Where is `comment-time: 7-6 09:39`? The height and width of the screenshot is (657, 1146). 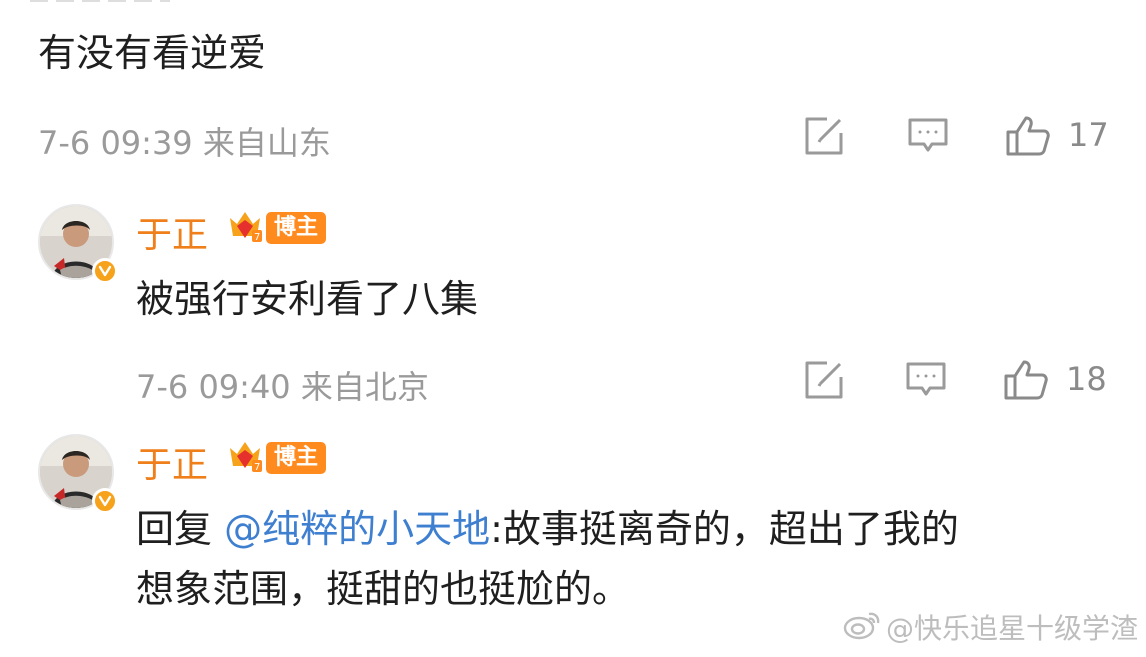
comment-time: 7-6 09:39 is located at coordinates (115, 143).